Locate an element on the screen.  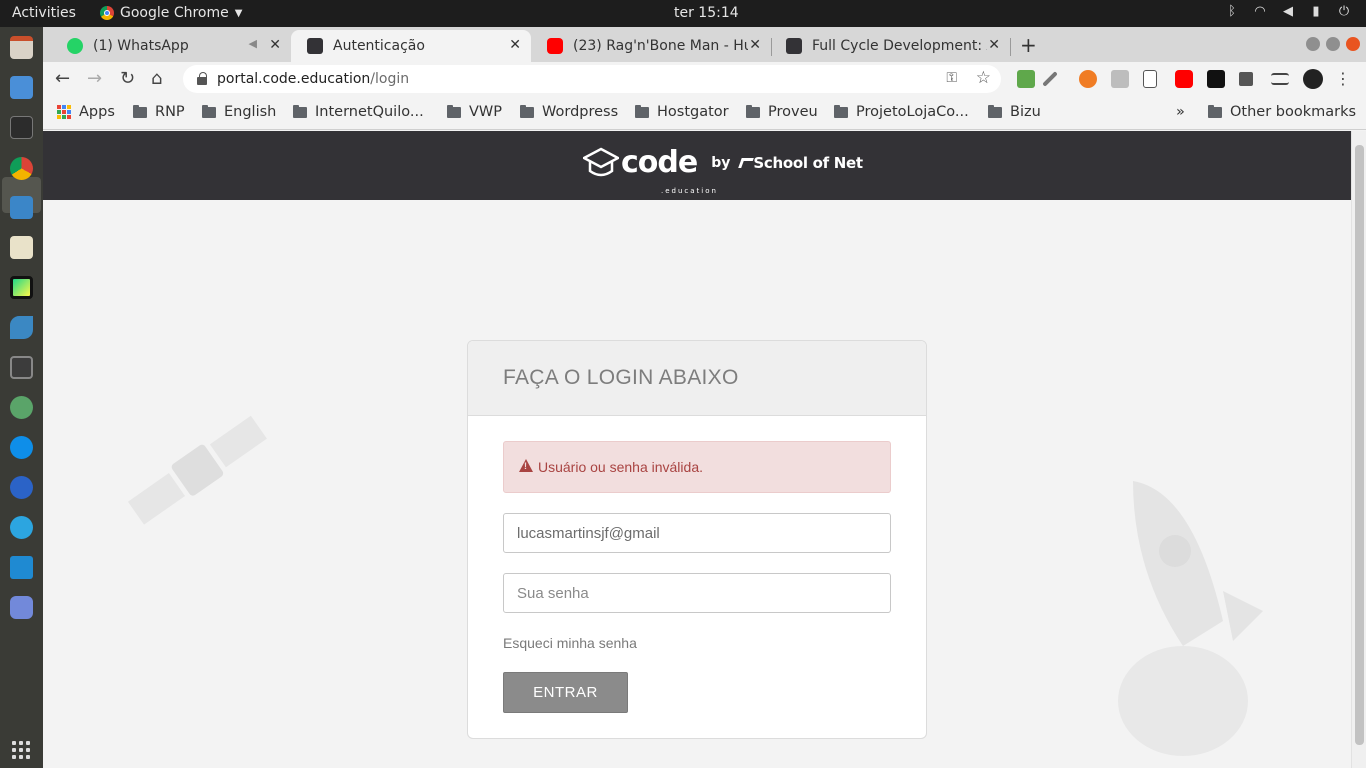
browser-app-icon is located at coordinates (21, 407).